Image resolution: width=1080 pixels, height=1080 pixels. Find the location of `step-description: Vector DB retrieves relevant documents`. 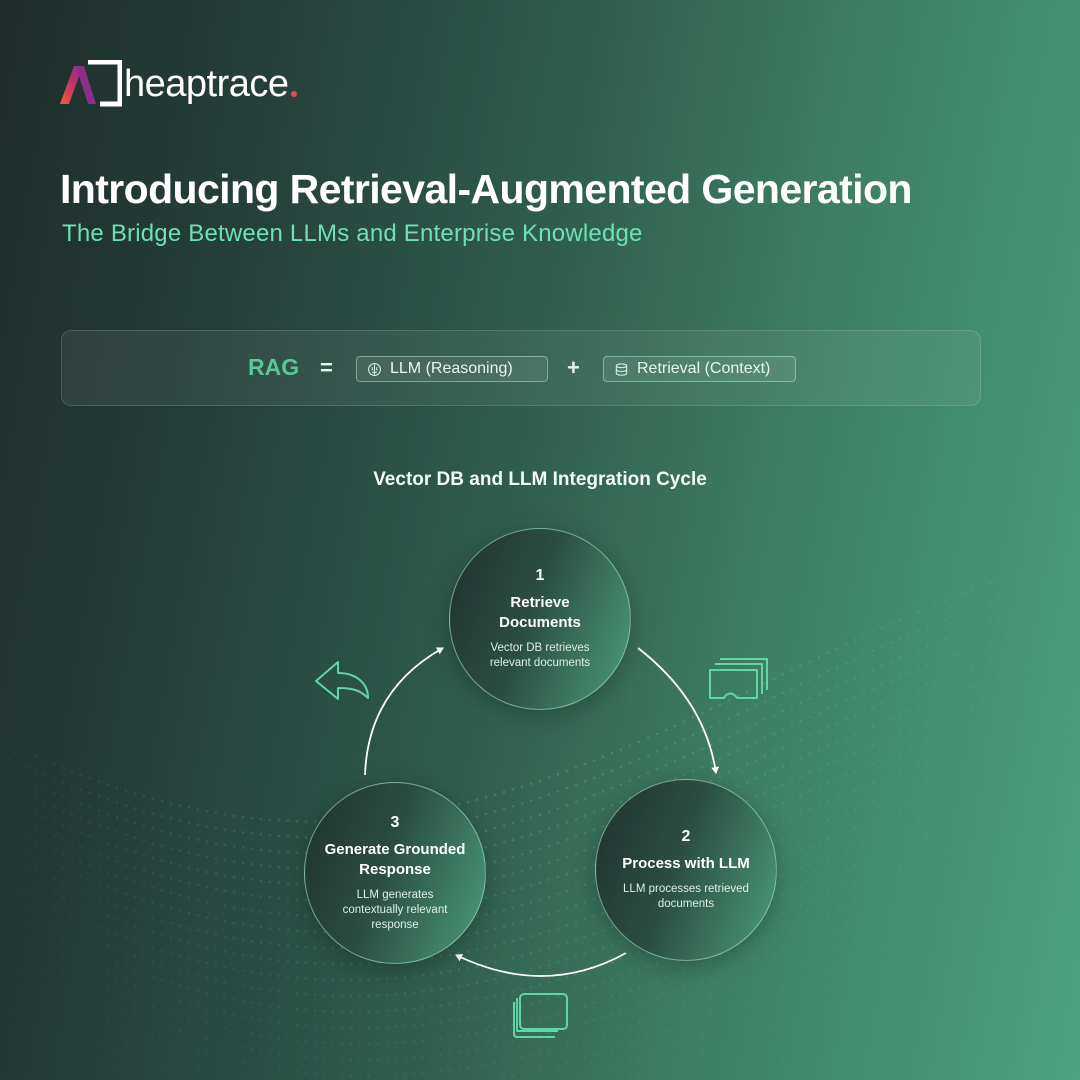

step-description: Vector DB retrieves relevant documents is located at coordinates (540, 655).